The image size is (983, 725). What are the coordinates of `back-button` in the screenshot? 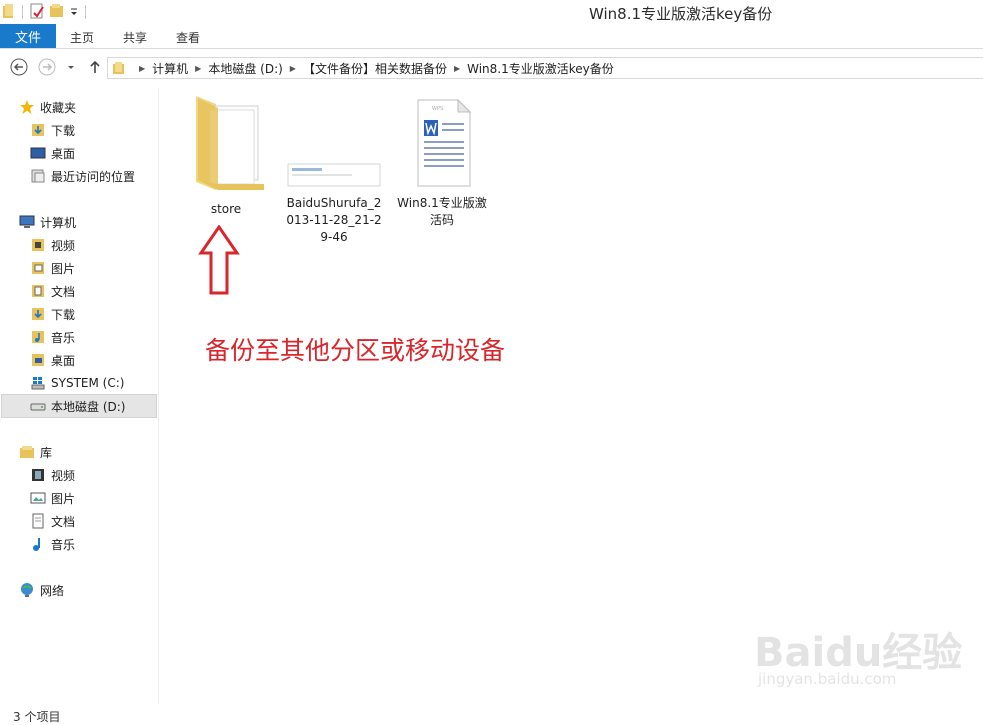 It's located at (19, 67).